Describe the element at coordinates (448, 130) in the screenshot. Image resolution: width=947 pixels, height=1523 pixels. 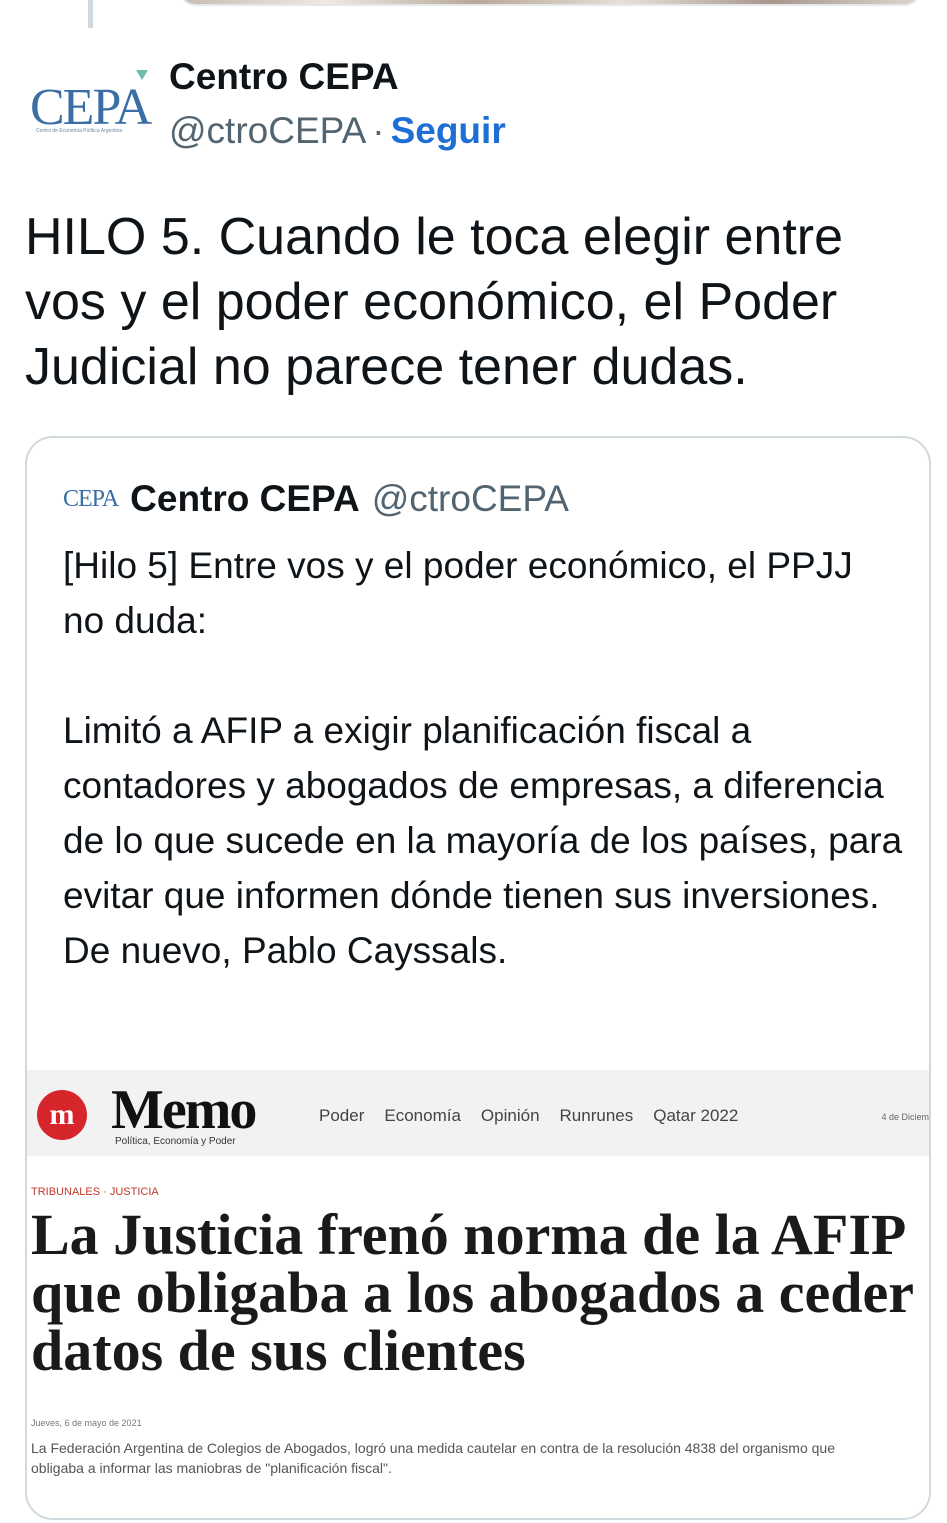
I see `follow-button: Seguir` at that location.